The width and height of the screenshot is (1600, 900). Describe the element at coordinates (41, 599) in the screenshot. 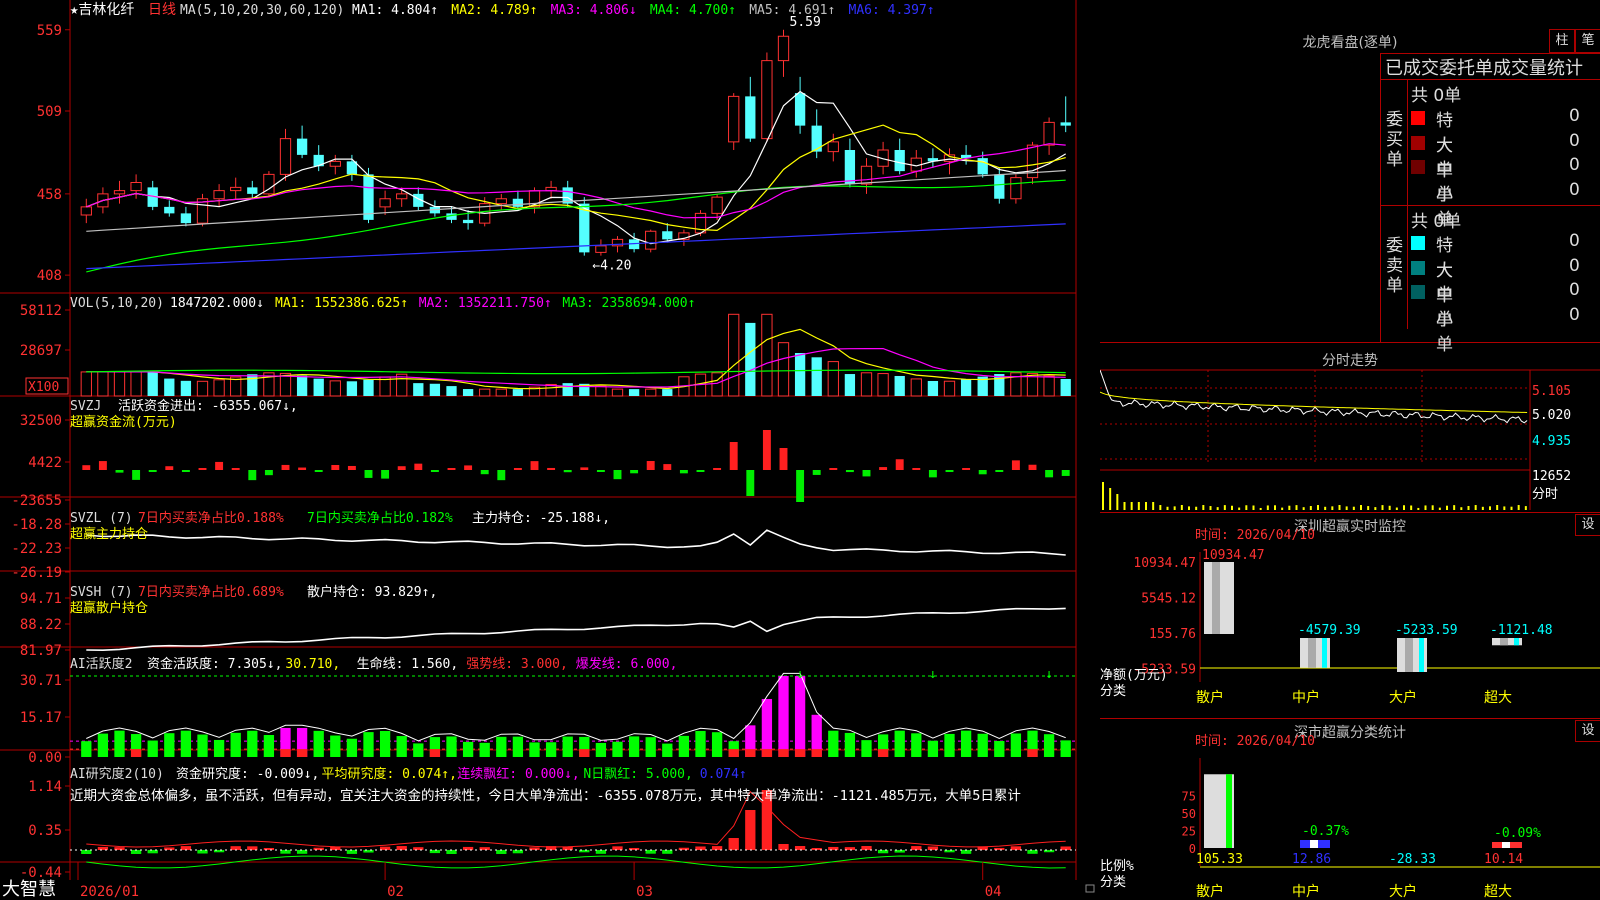

I see `svsh-y-tick: 94.71` at that location.